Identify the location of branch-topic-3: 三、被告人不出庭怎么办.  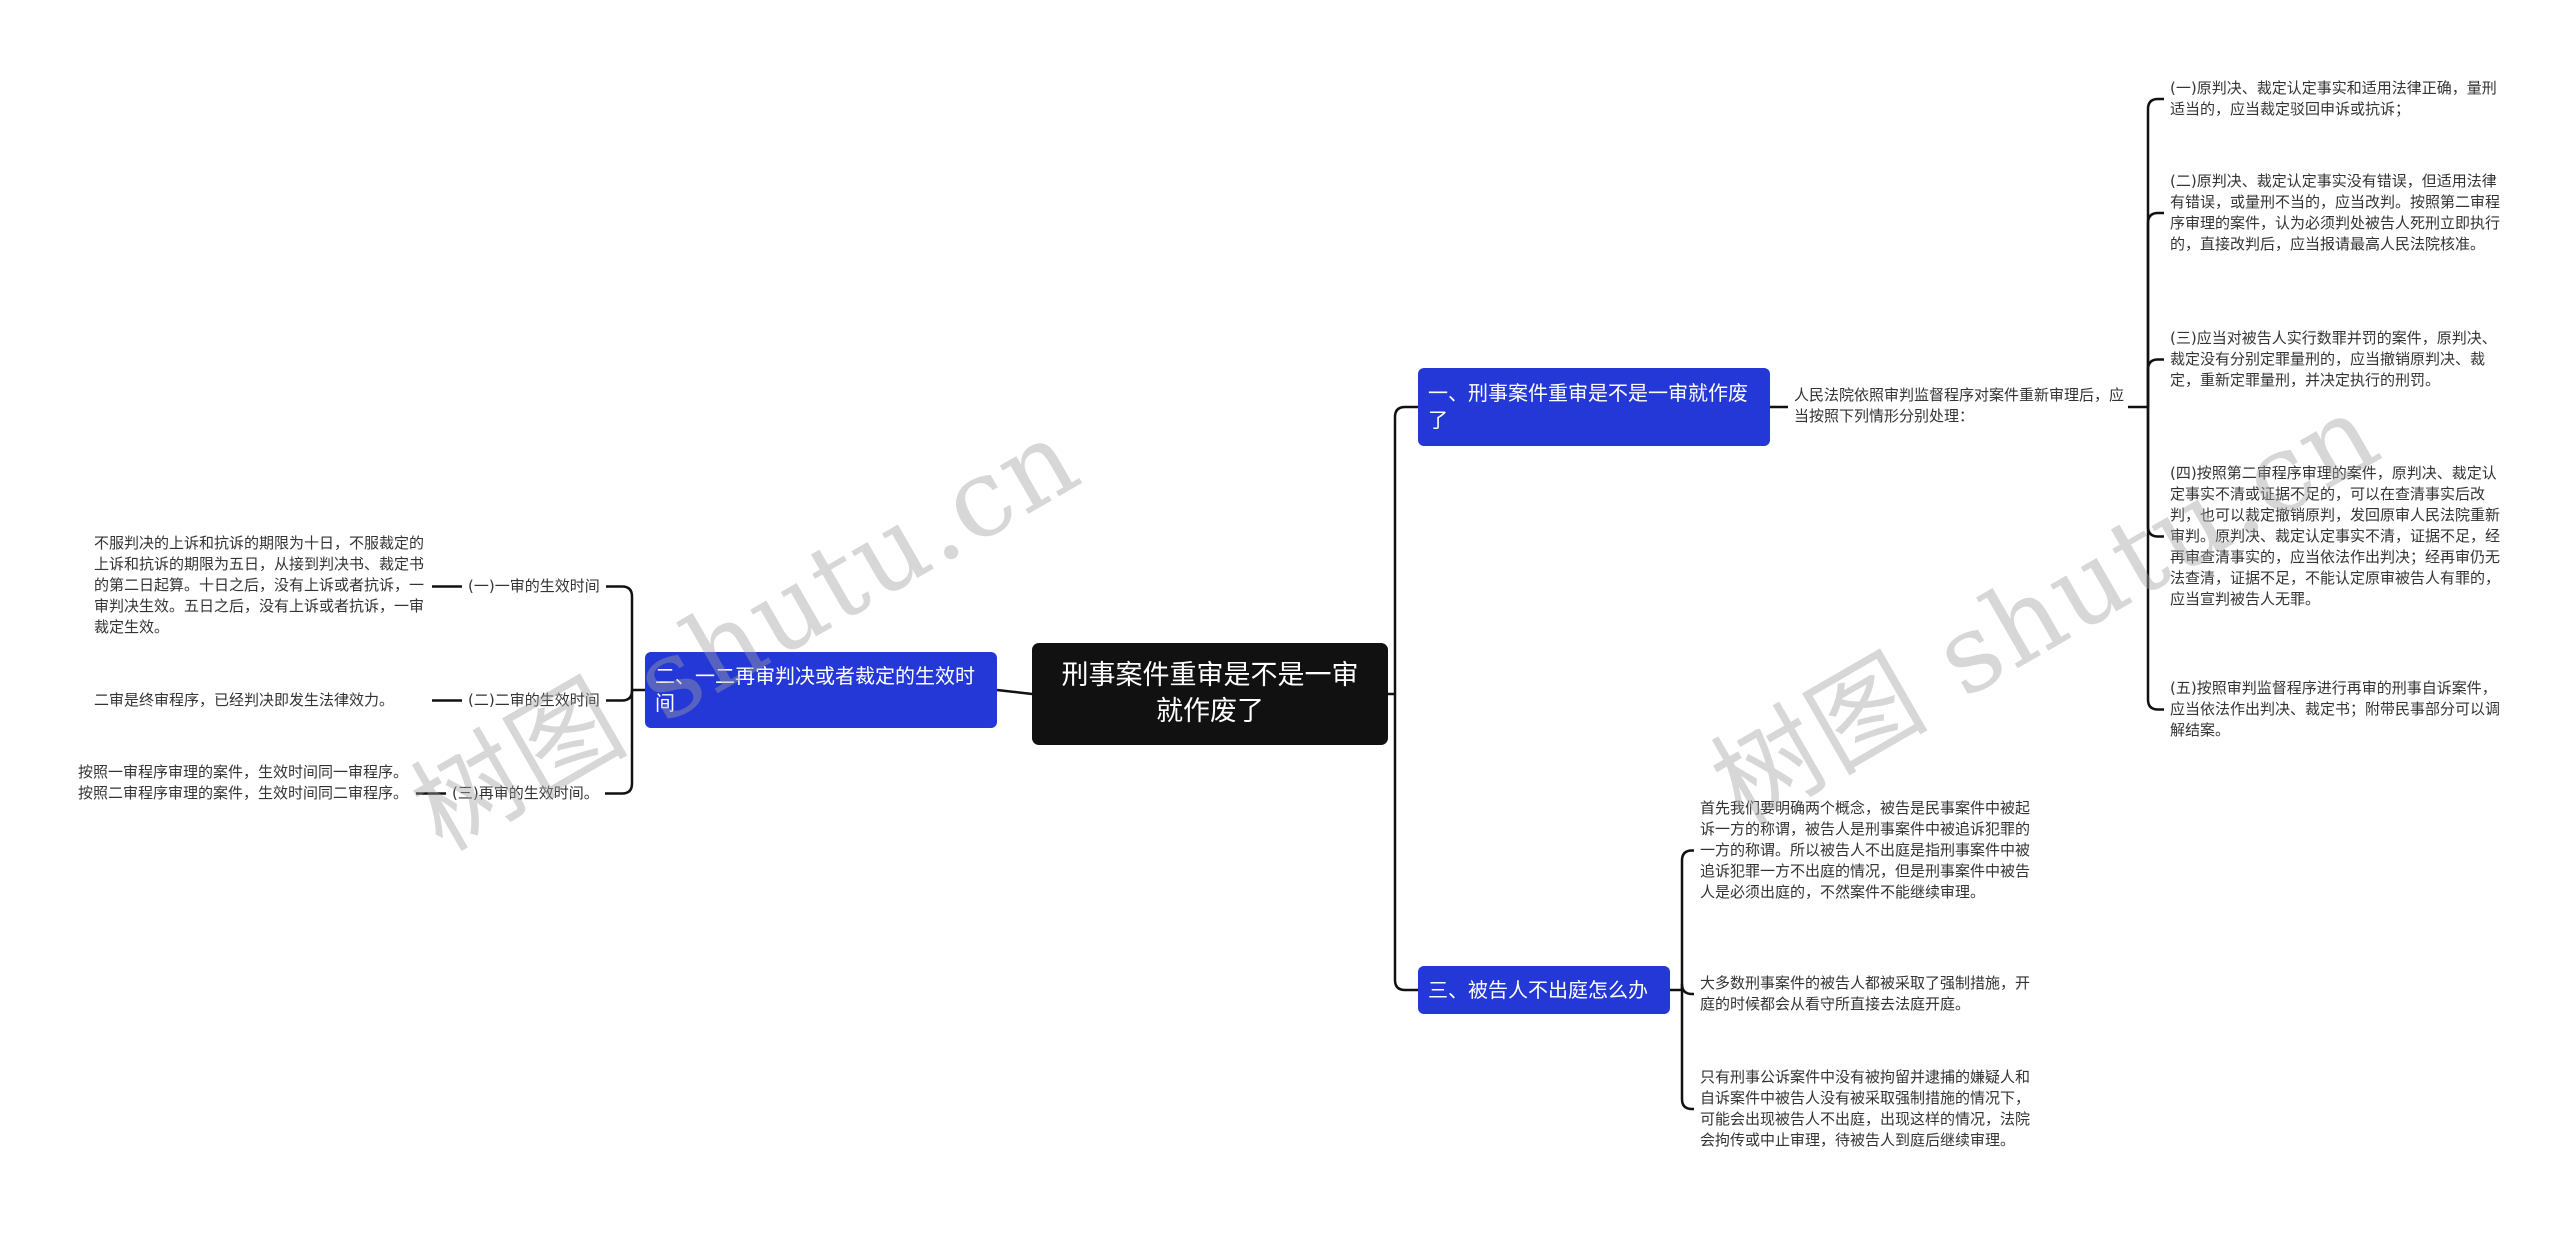
(1544, 990).